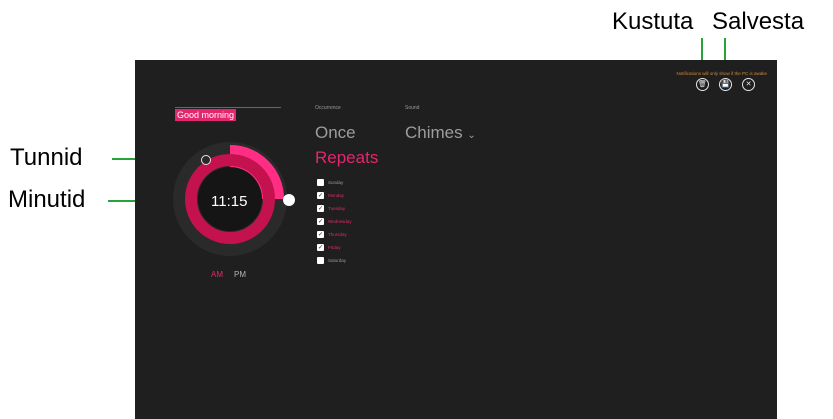 The height and width of the screenshot is (419, 833). What do you see at coordinates (334, 247) in the screenshot?
I see `day-label: Friday` at bounding box center [334, 247].